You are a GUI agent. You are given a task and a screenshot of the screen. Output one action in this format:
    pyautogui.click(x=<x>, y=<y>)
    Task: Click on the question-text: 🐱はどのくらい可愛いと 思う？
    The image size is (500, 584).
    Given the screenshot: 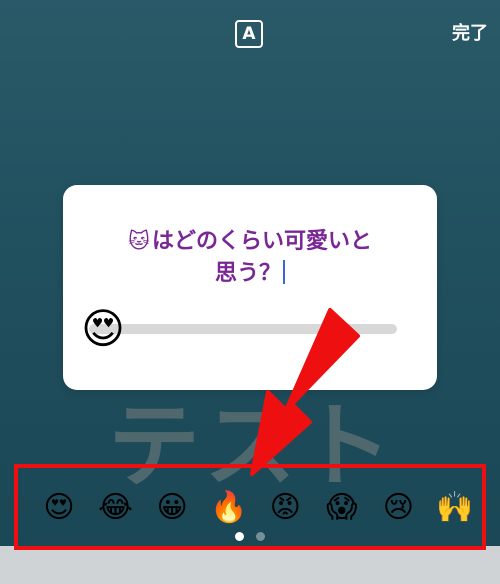 What is the action you would take?
    pyautogui.click(x=250, y=257)
    